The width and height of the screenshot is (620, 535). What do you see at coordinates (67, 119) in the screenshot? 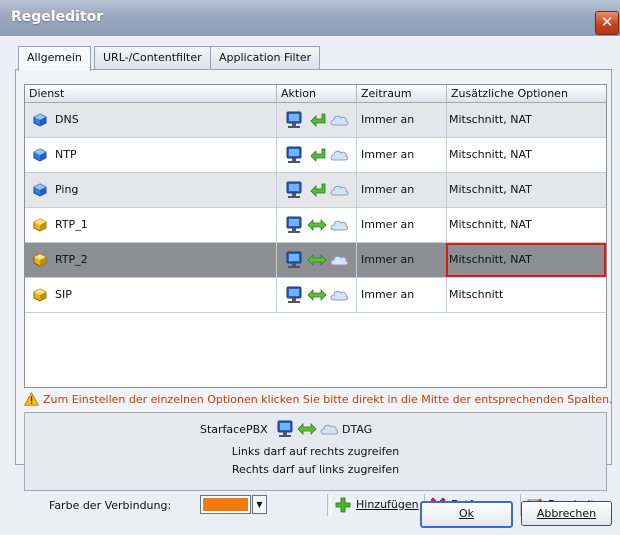
I see `service-name: DNS` at bounding box center [67, 119].